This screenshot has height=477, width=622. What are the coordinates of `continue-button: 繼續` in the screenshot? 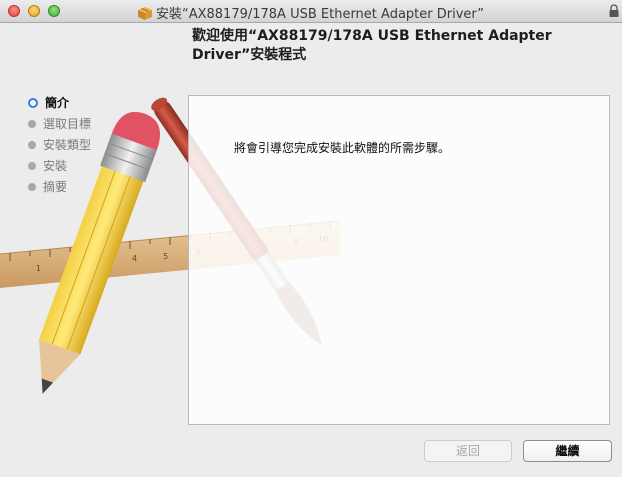 It's located at (567, 451).